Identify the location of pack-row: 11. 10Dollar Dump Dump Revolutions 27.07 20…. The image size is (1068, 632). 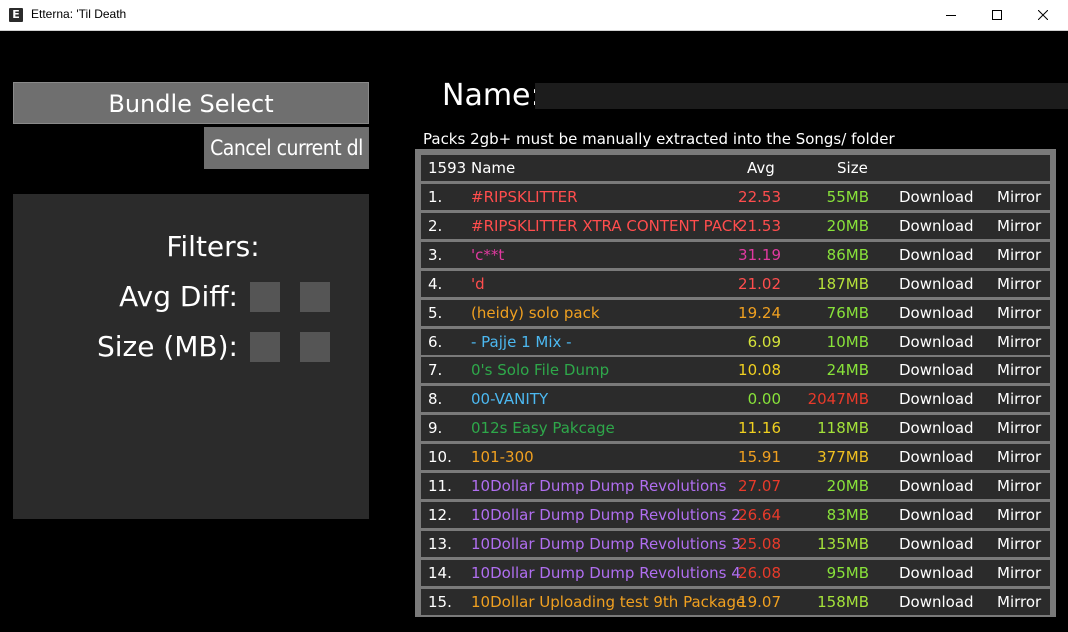
(735, 486).